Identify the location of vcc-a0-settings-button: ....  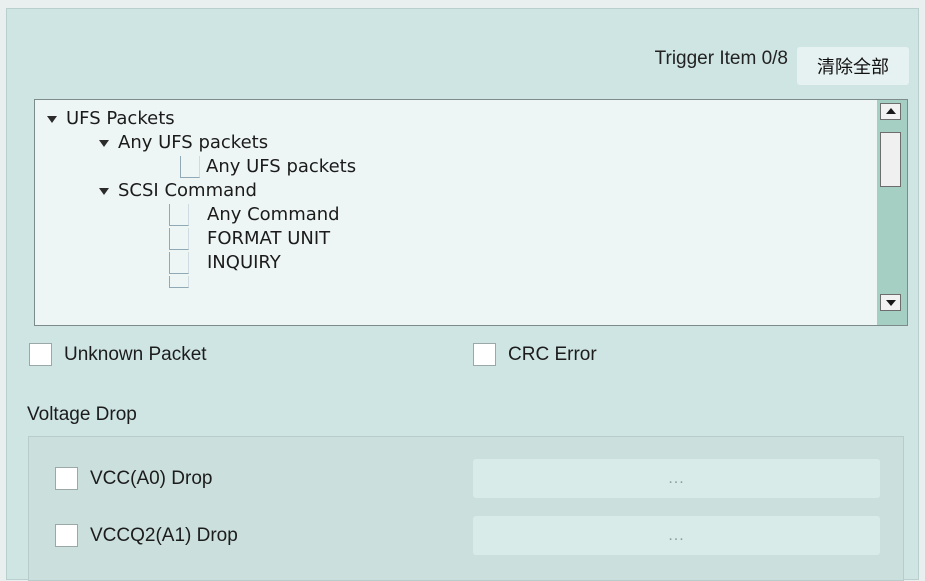
(676, 478).